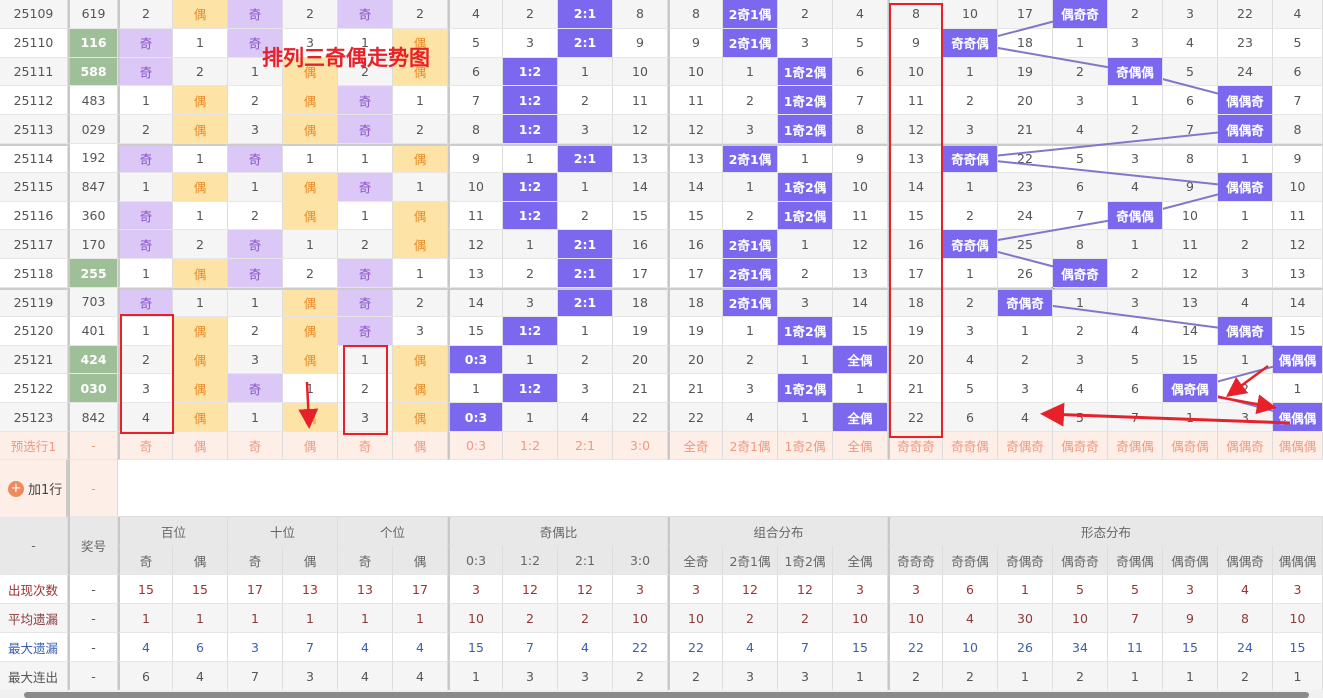 This screenshot has width=1323, height=698. What do you see at coordinates (970, 158) in the screenshot?
I see `trend-hit-cell: 奇奇偶` at bounding box center [970, 158].